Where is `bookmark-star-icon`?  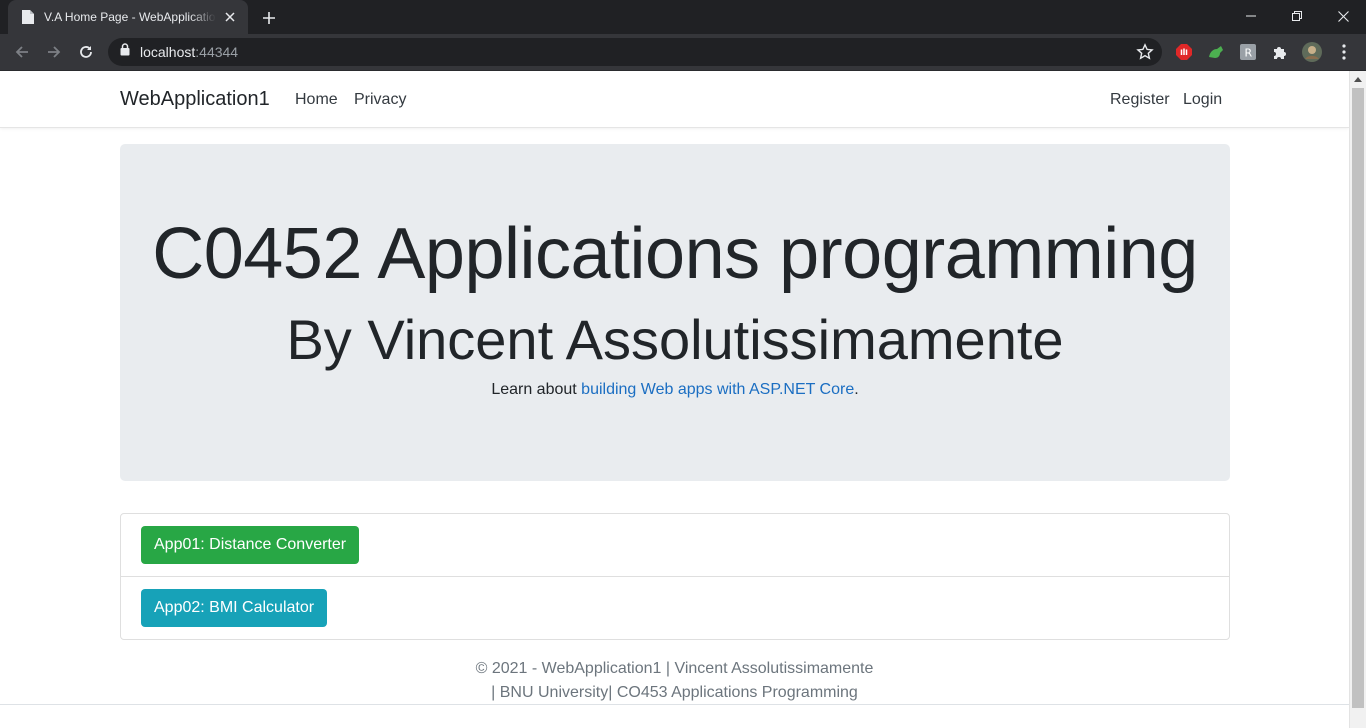 bookmark-star-icon is located at coordinates (1145, 54).